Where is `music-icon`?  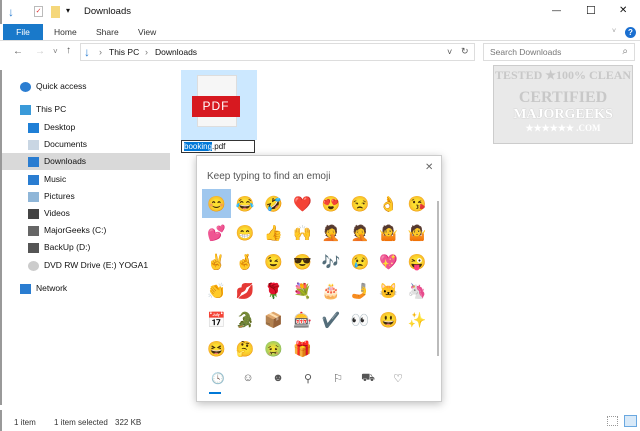 music-icon is located at coordinates (33, 180).